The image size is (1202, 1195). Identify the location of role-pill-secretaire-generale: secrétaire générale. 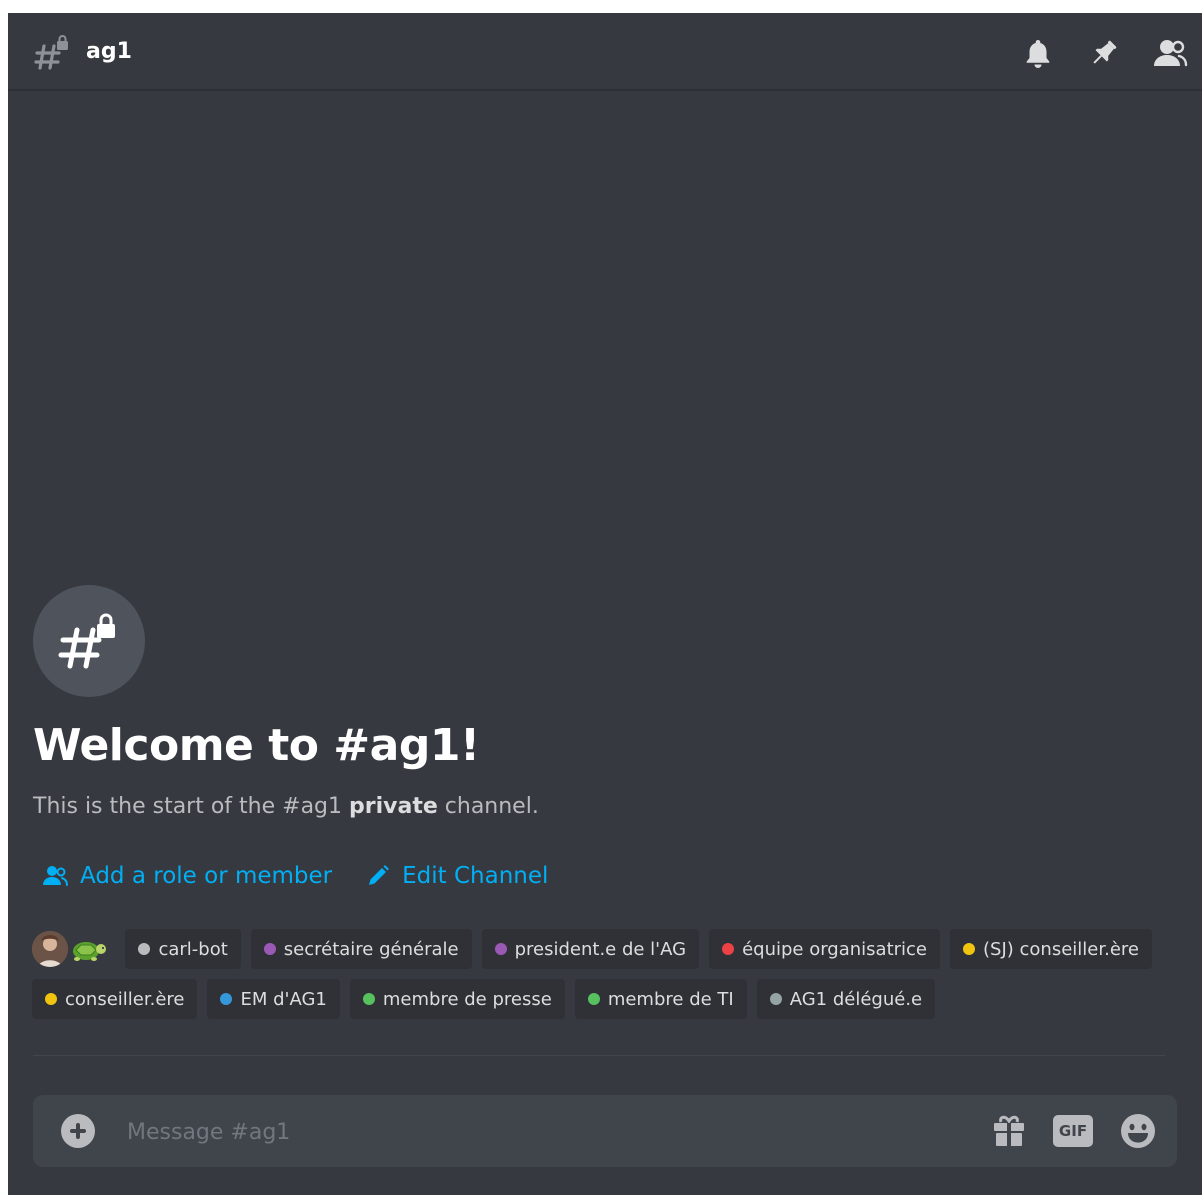
(361, 949).